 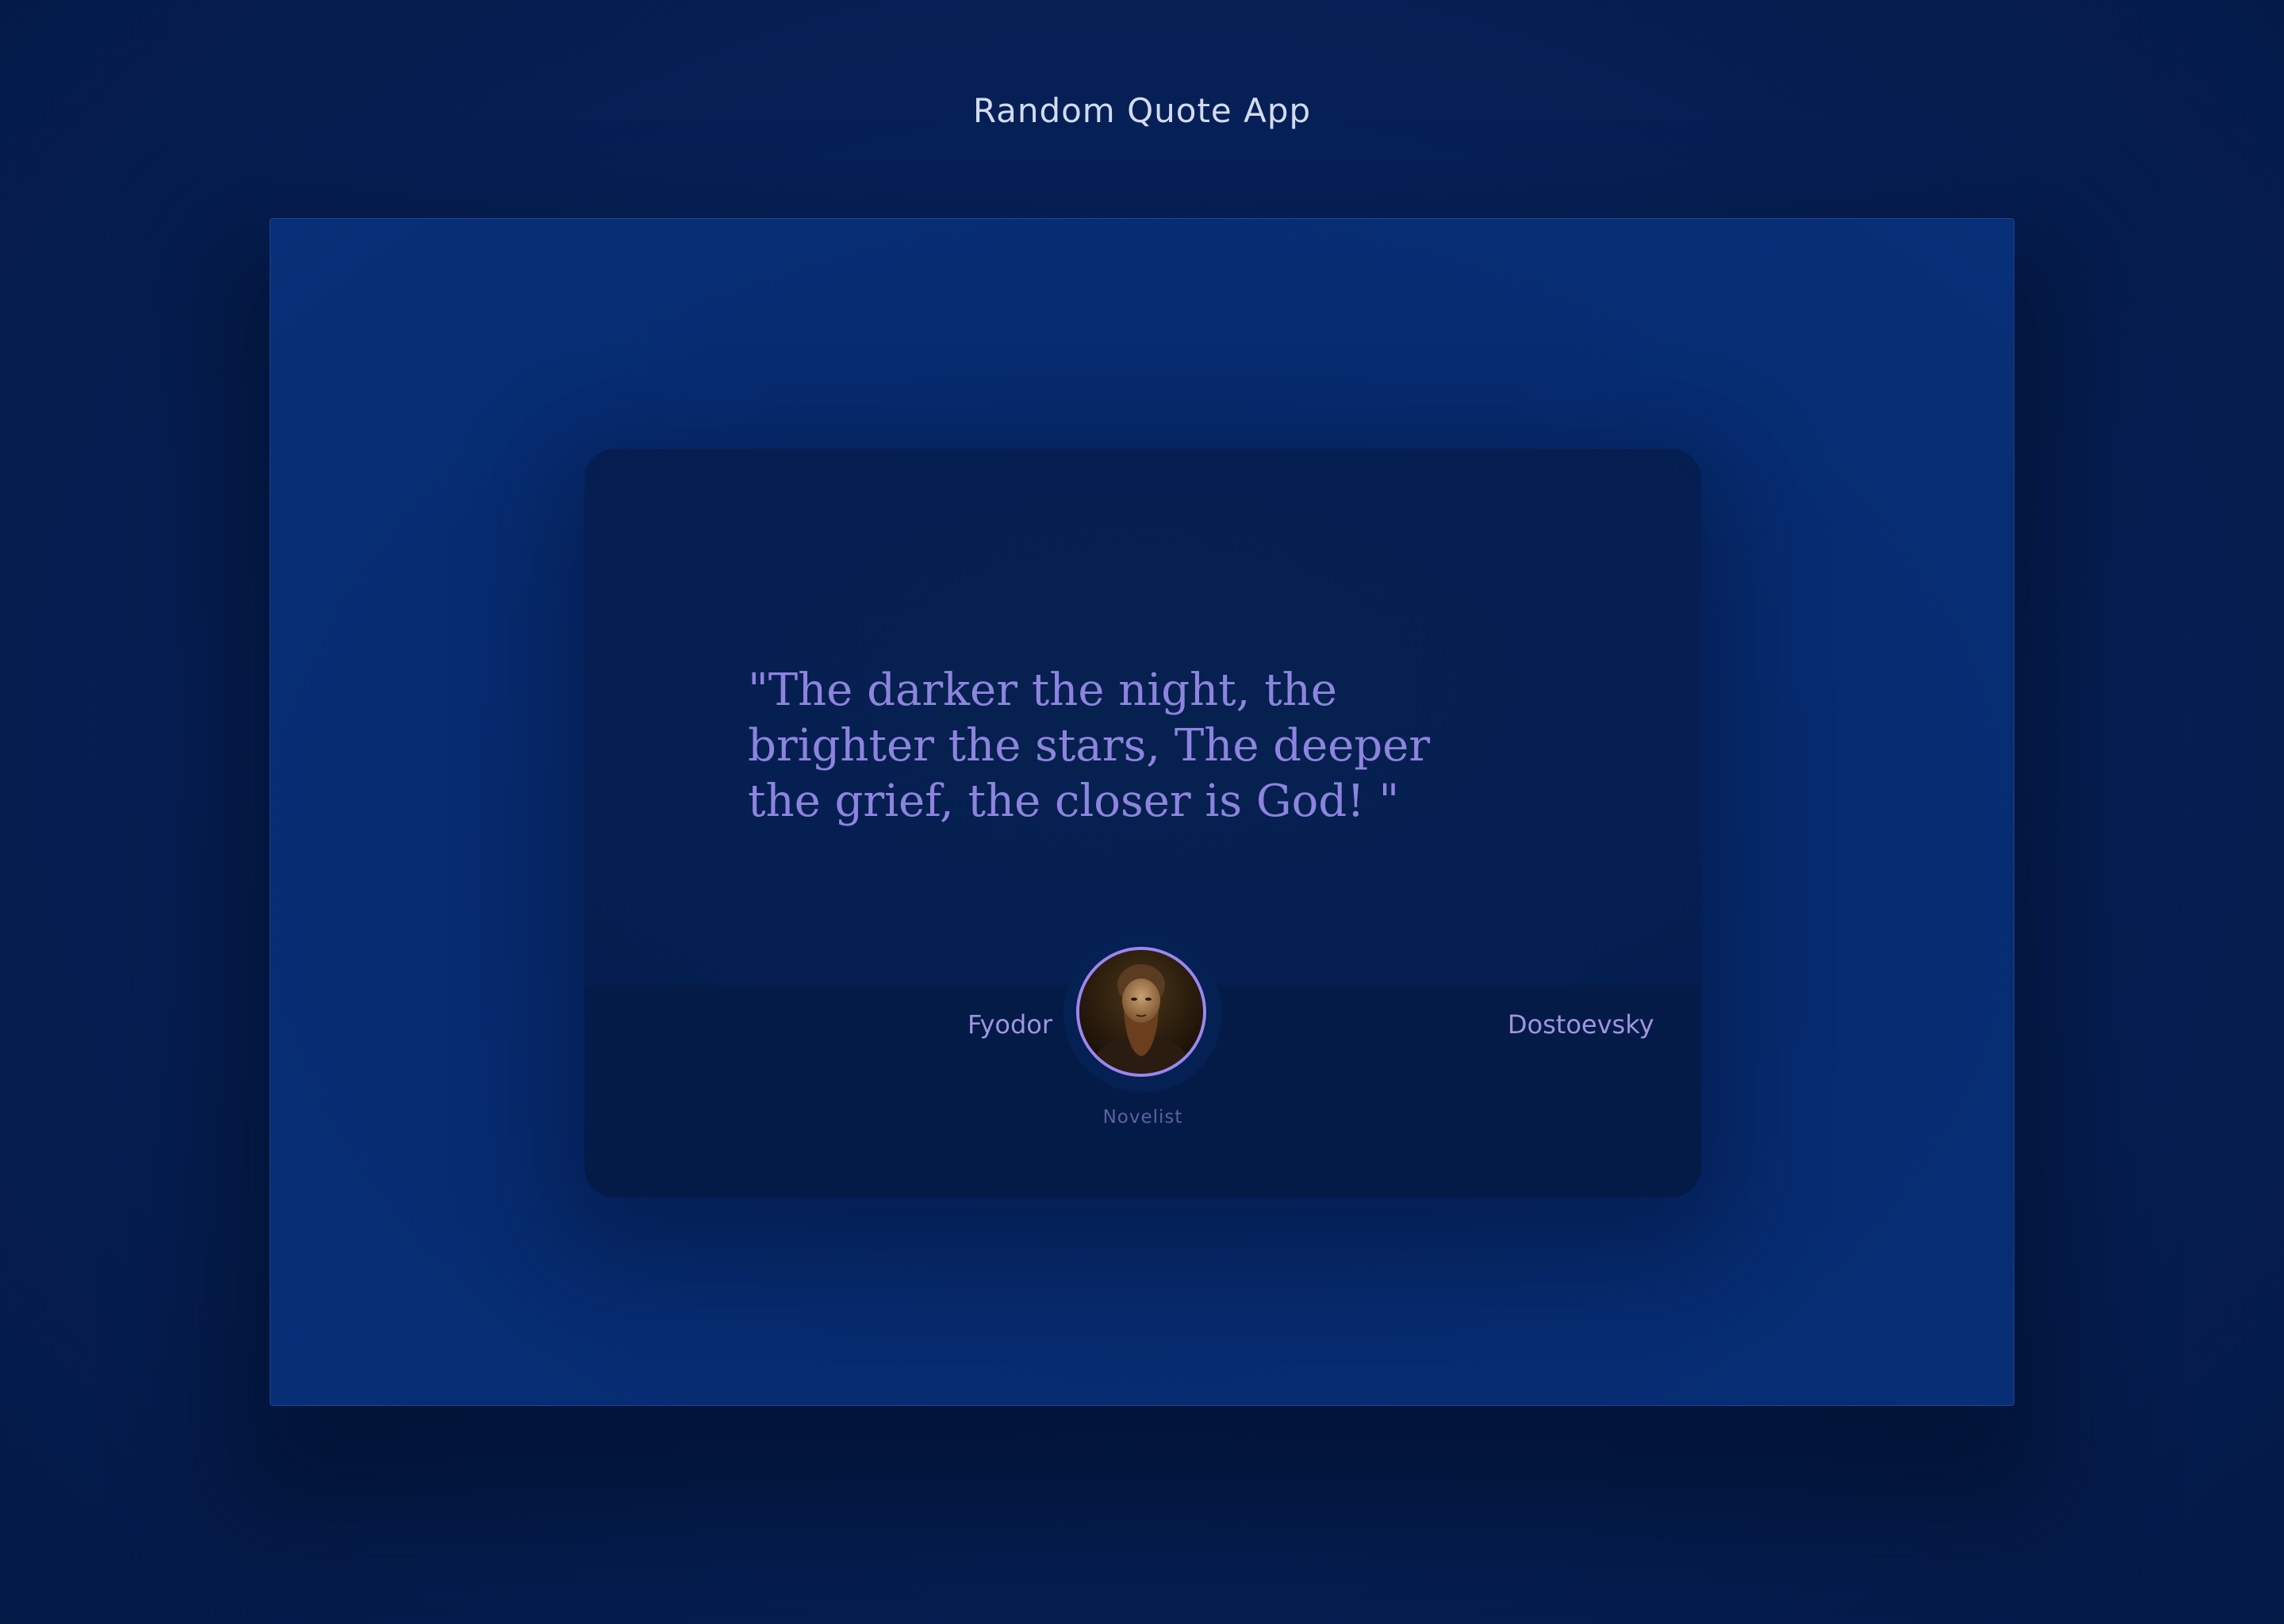 I want to click on author-last-name: Dostoevsky, so click(x=1581, y=1024).